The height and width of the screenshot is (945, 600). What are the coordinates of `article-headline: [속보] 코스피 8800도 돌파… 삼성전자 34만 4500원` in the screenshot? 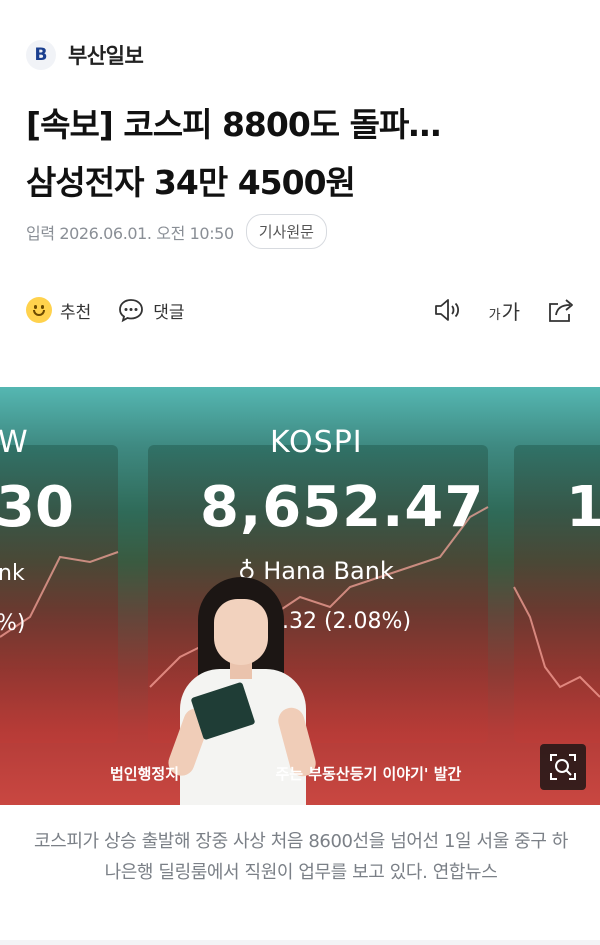 It's located at (301, 154).